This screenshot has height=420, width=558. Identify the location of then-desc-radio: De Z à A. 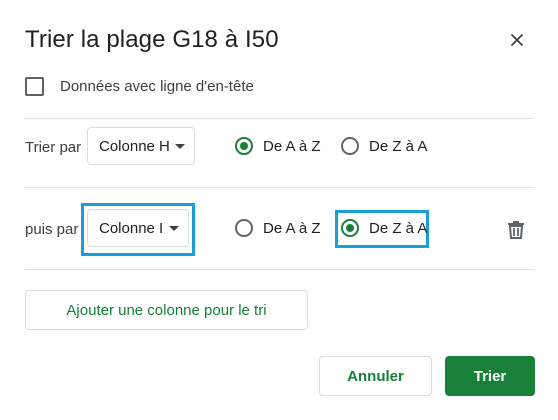
(384, 228).